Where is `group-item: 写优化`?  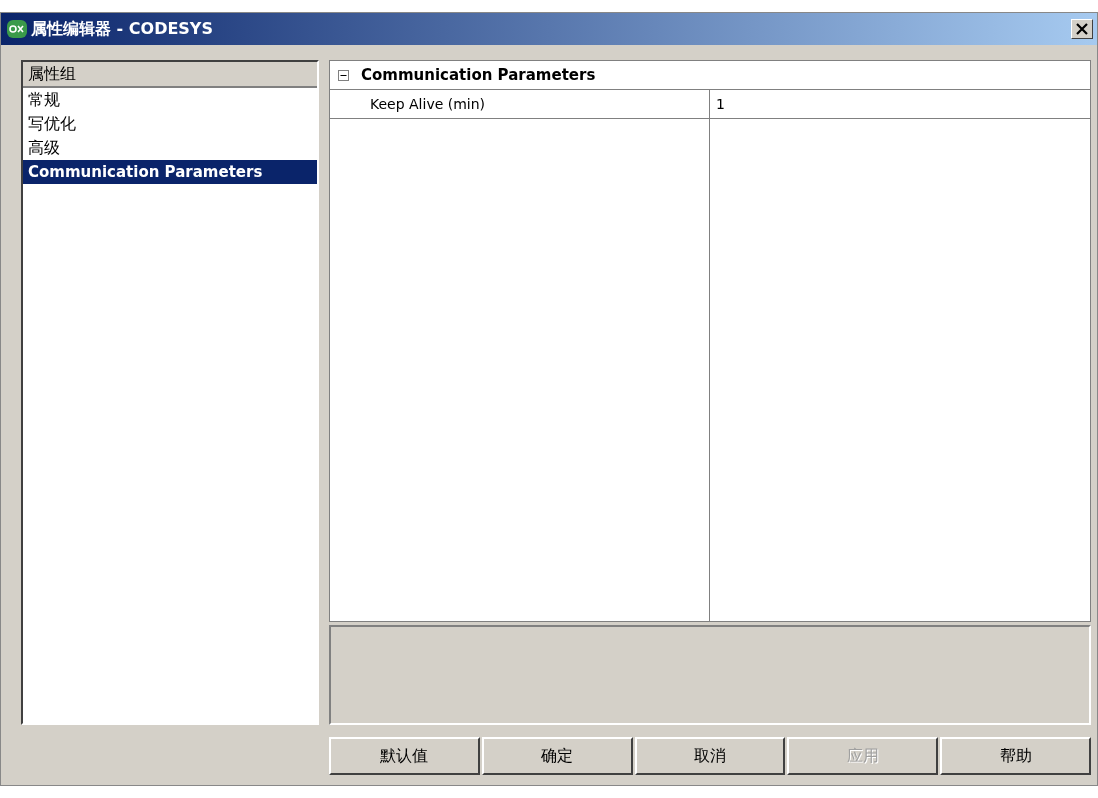
group-item: 写优化 is located at coordinates (170, 124).